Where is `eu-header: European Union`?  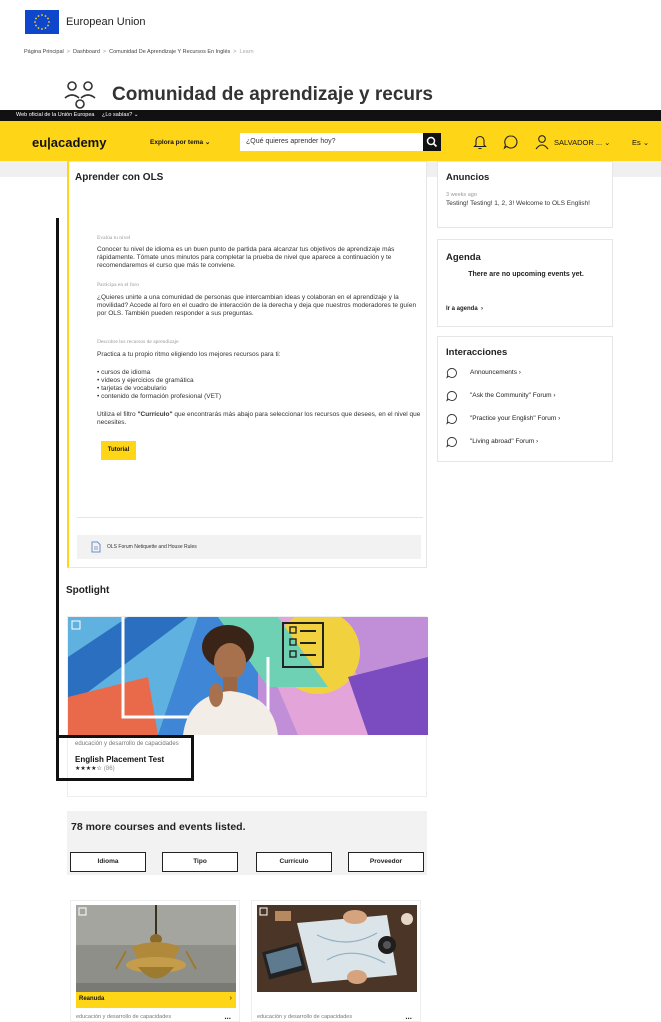
eu-header: European Union is located at coordinates (330, 22).